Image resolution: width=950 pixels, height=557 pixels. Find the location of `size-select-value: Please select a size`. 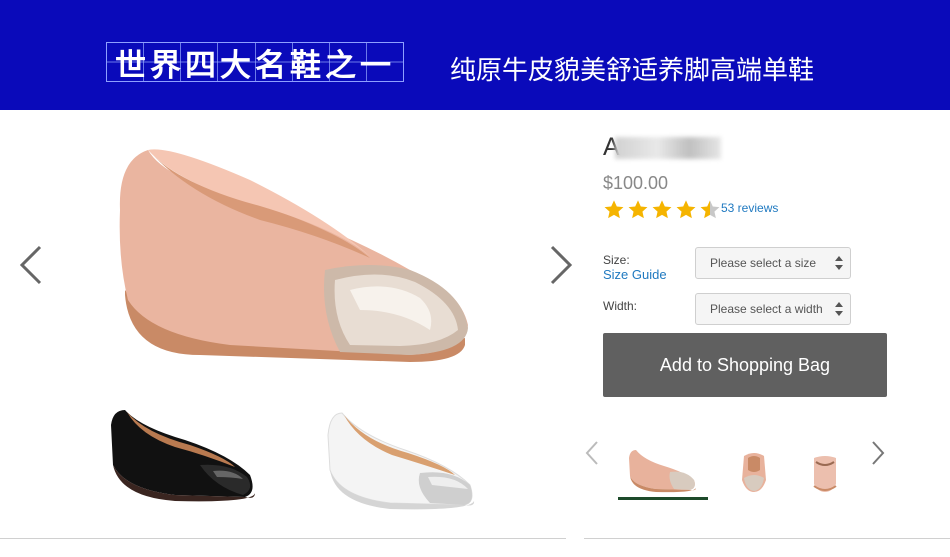

size-select-value: Please select a size is located at coordinates (763, 263).